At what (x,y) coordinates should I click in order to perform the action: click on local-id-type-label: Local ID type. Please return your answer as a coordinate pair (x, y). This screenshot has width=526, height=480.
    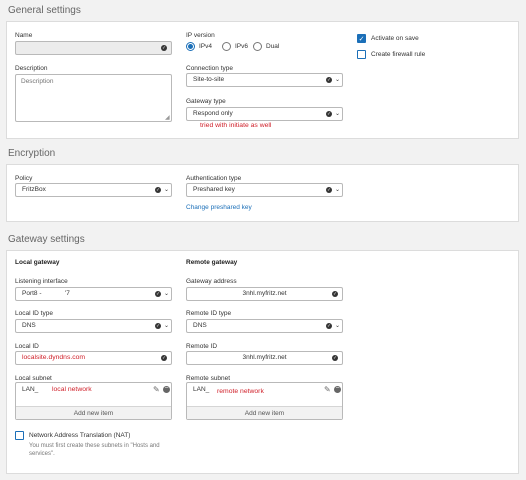
    Looking at the image, I should click on (34, 313).